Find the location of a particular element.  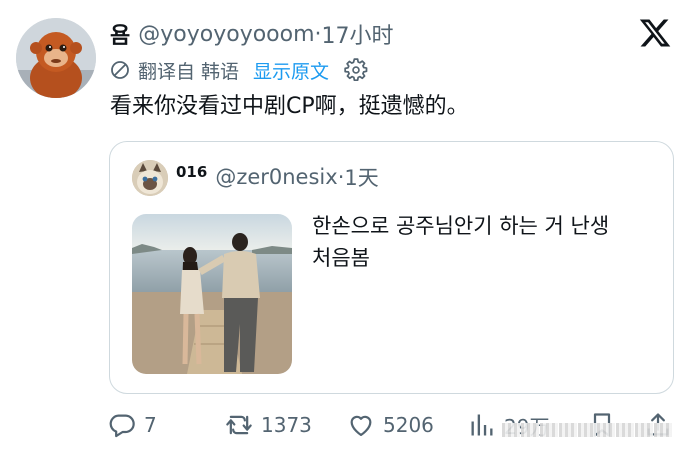

author-avatar is located at coordinates (56, 58).